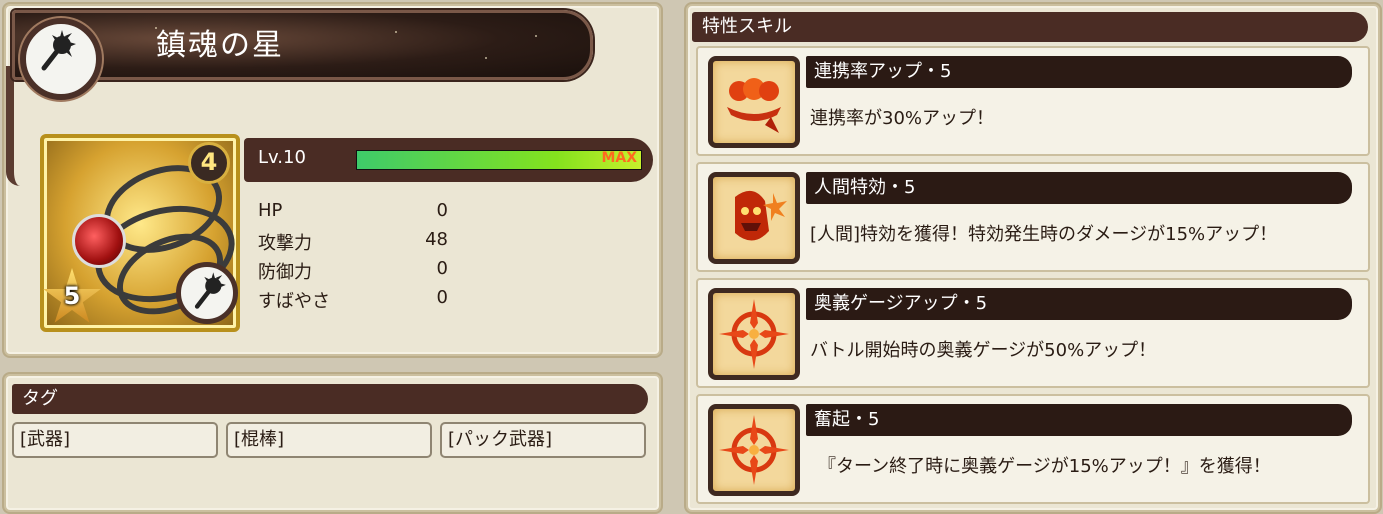 This screenshot has height=514, width=1383. What do you see at coordinates (1044, 234) in the screenshot?
I see `skill-description: [人間]特効を獲得！特効発生時のダメージが15%アップ！` at bounding box center [1044, 234].